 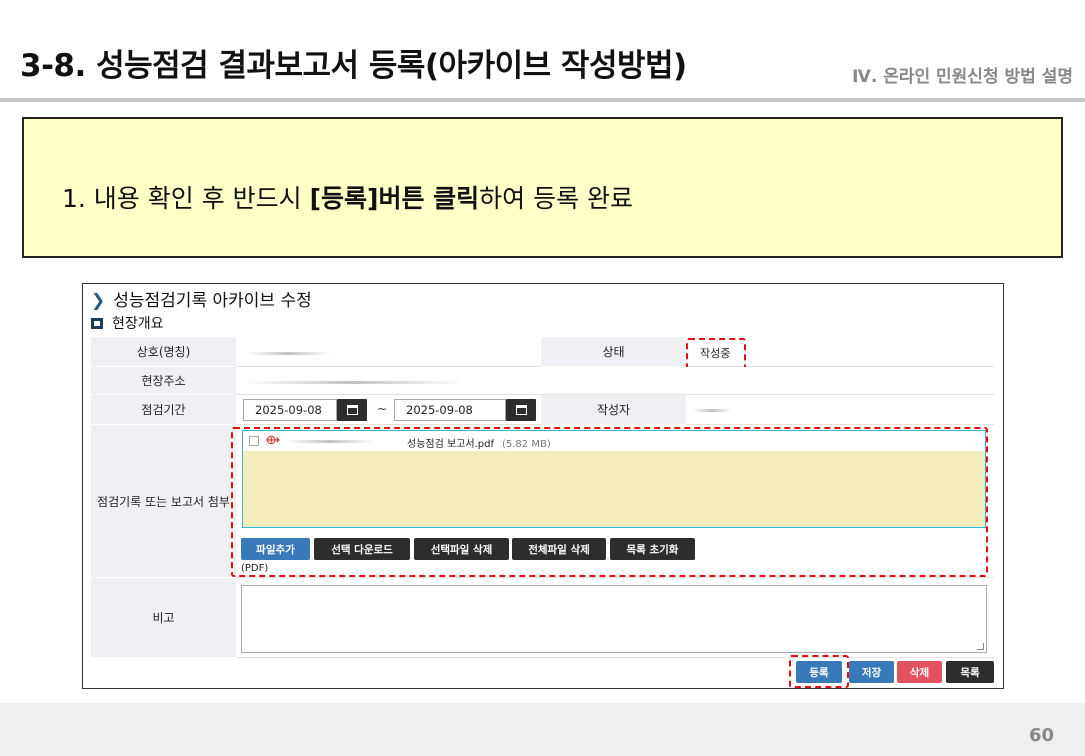 What do you see at coordinates (609, 502) in the screenshot?
I see `attachment-highlight` at bounding box center [609, 502].